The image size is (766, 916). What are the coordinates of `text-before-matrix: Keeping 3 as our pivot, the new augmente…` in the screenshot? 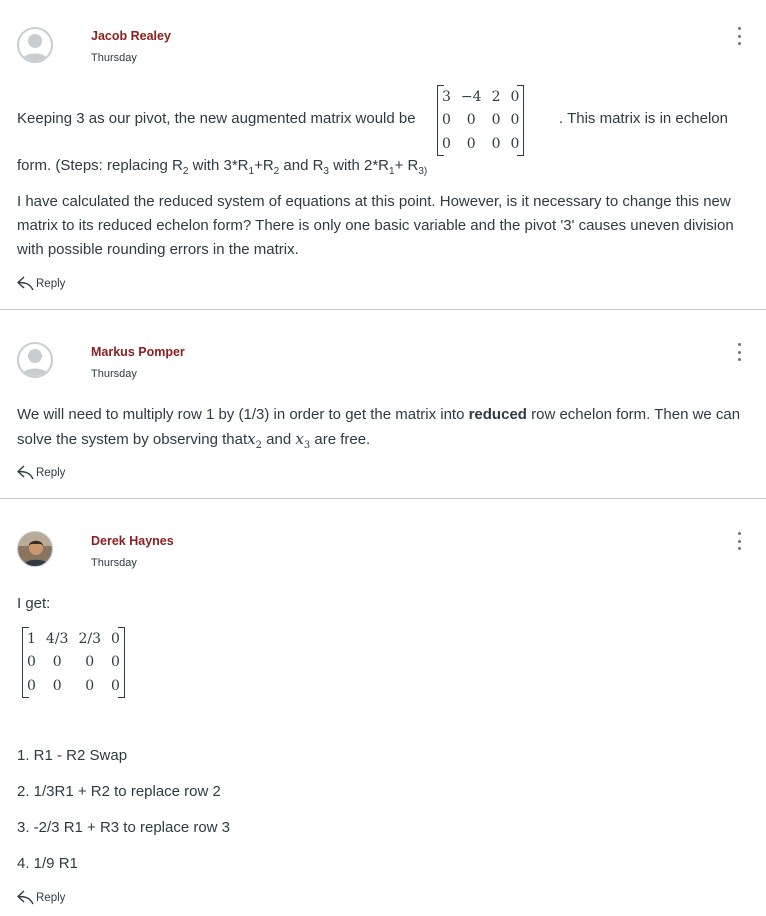 It's located at (216, 118).